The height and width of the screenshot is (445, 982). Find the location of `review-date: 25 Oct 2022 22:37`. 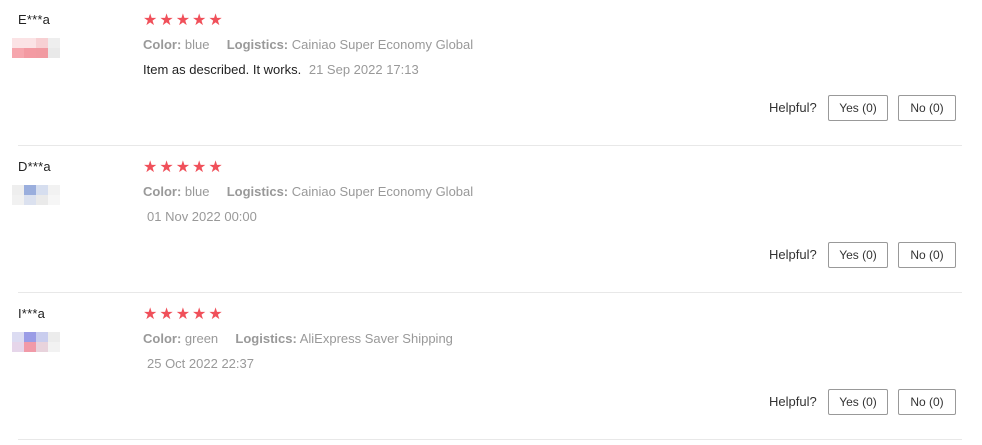

review-date: 25 Oct 2022 22:37 is located at coordinates (200, 363).